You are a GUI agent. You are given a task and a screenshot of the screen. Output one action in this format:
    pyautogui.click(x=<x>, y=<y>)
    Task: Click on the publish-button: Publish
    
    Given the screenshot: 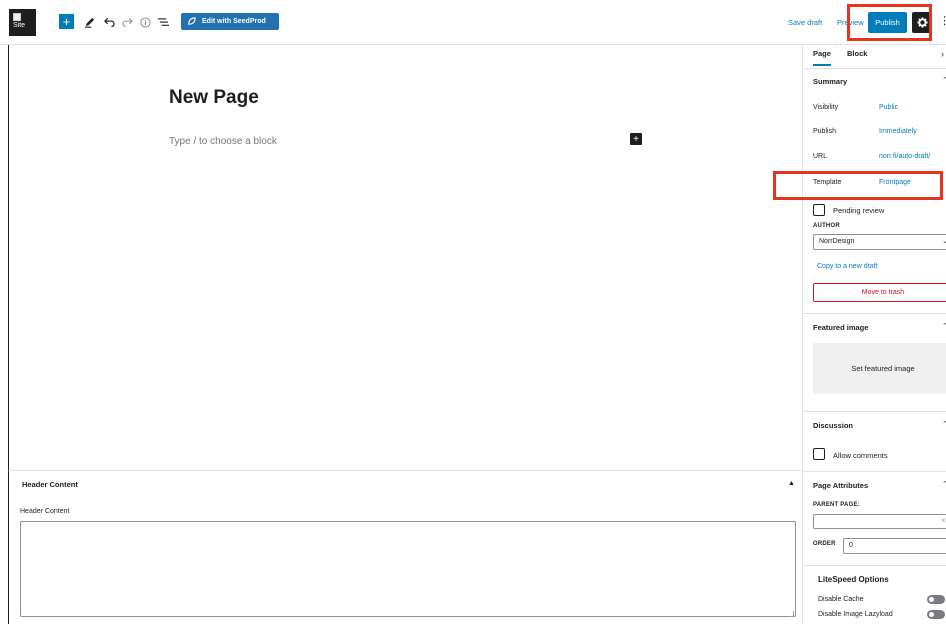 What is the action you would take?
    pyautogui.click(x=887, y=22)
    